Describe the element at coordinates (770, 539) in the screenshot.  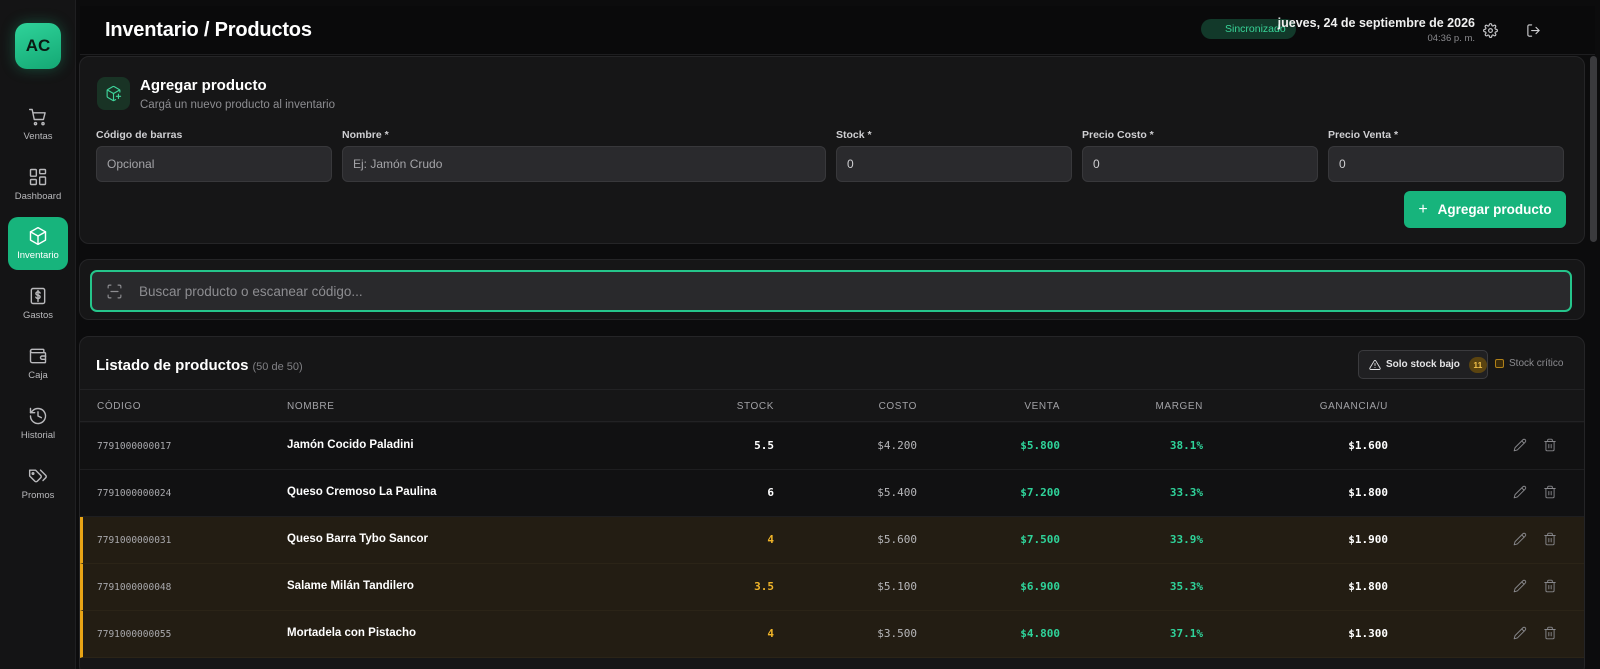
I see `cell-stock: 4` at that location.